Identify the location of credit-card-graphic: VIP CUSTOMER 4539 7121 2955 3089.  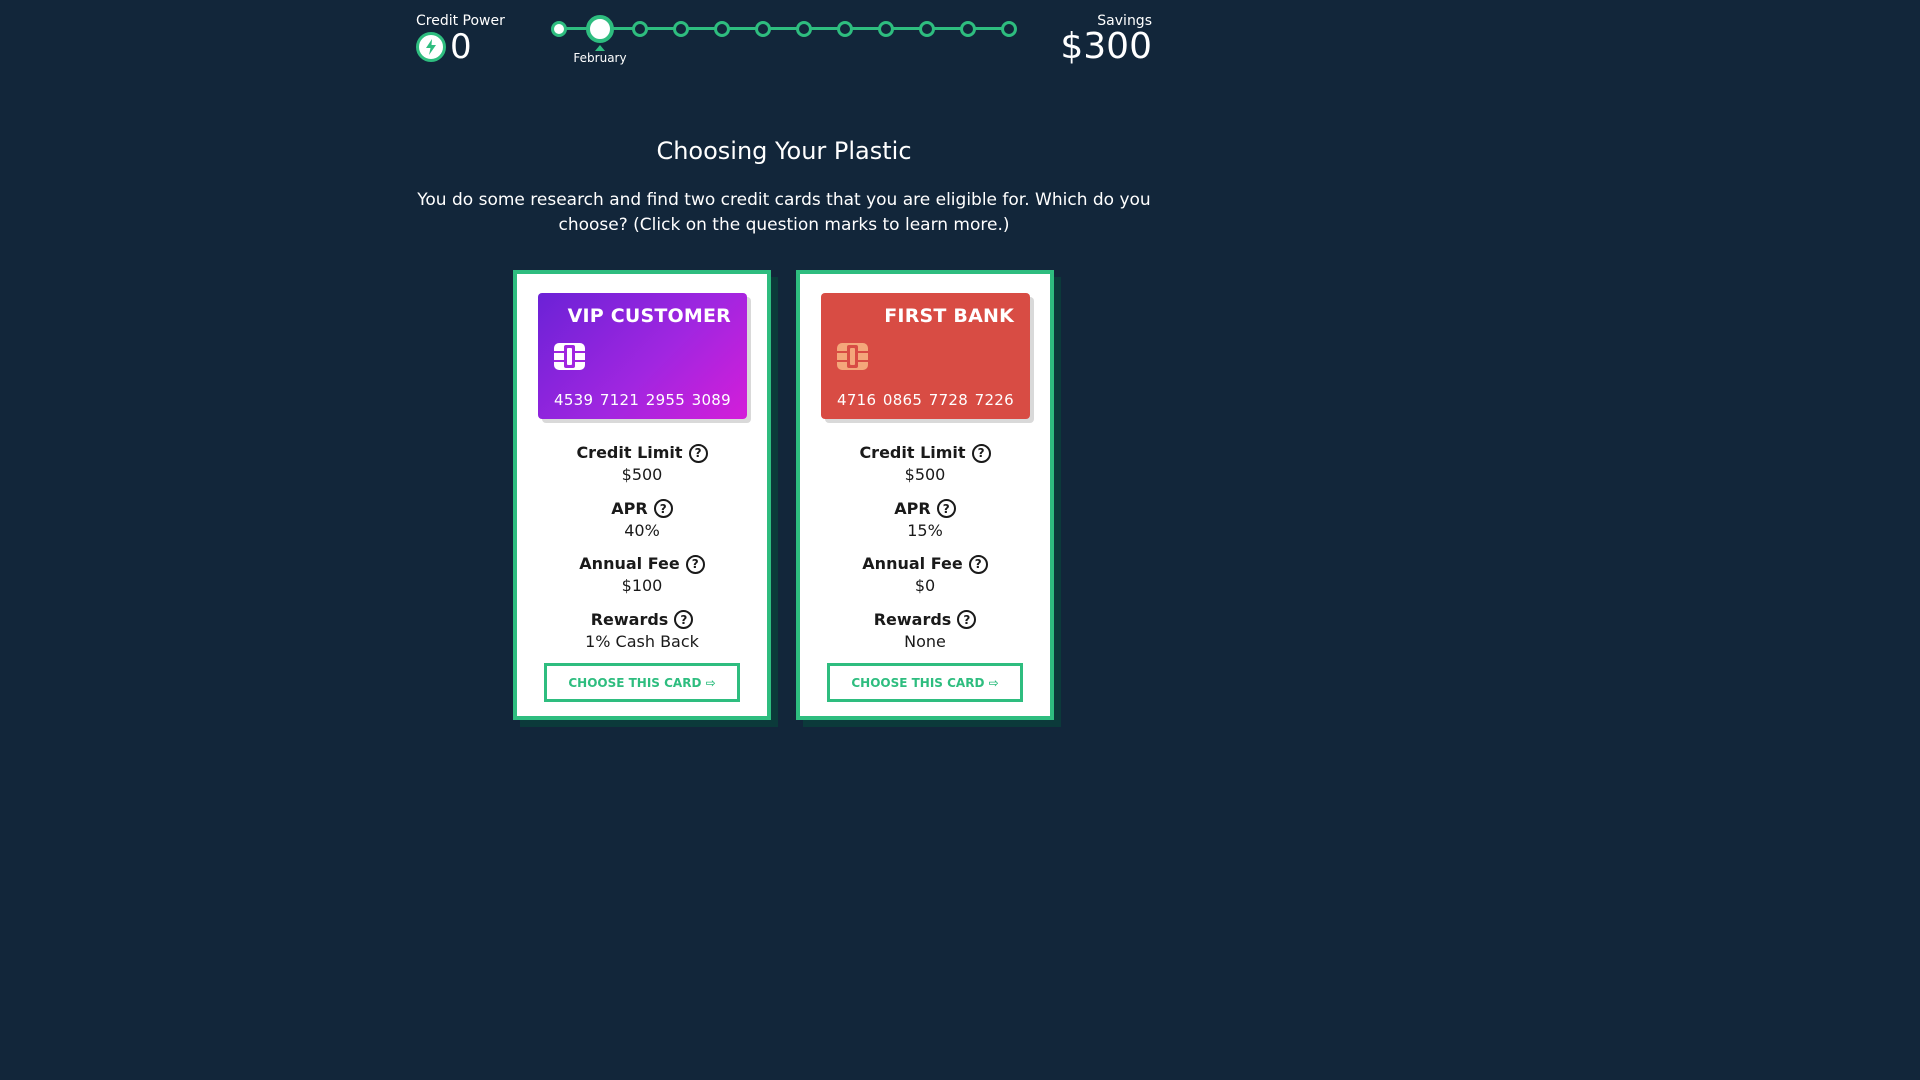
(642, 356).